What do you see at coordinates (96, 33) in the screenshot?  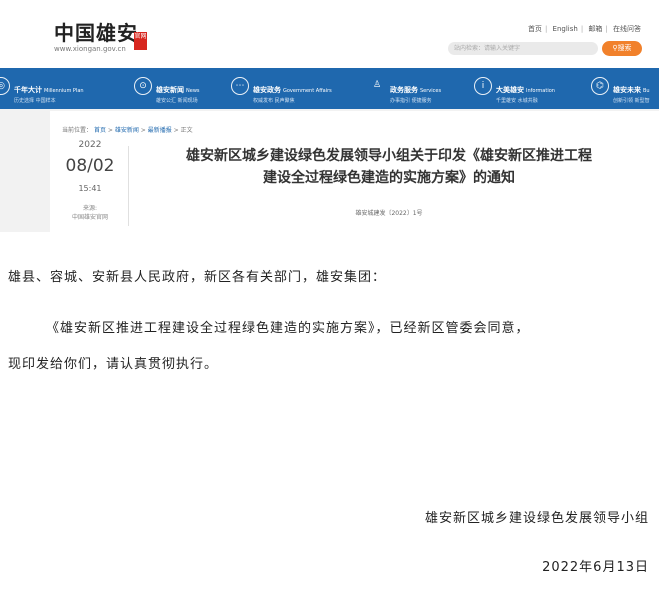 I see `logo-title: 中国雄安` at bounding box center [96, 33].